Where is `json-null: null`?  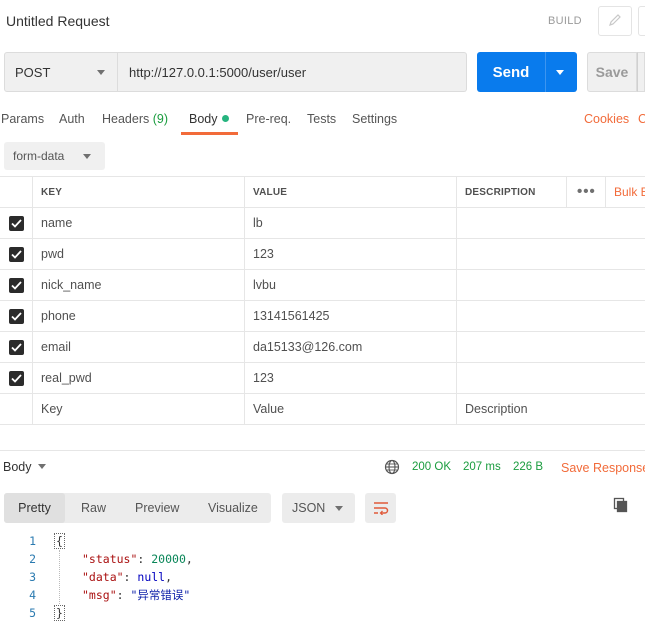
json-null: null is located at coordinates (151, 577).